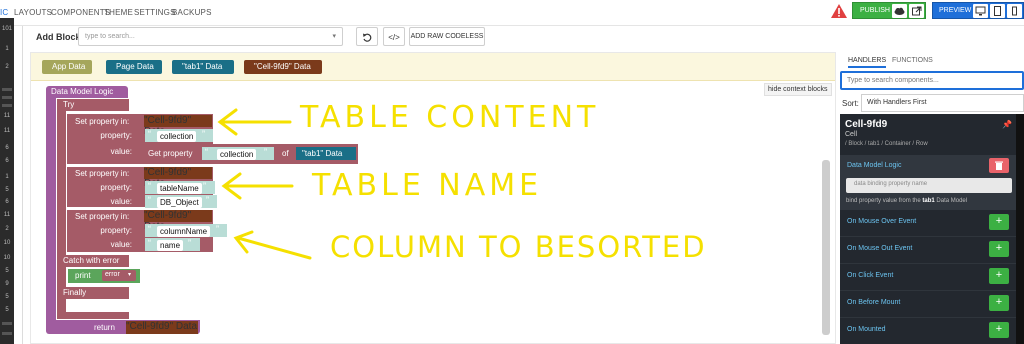  Describe the element at coordinates (1020, 229) in the screenshot. I see `panel-scroll-edge` at that location.